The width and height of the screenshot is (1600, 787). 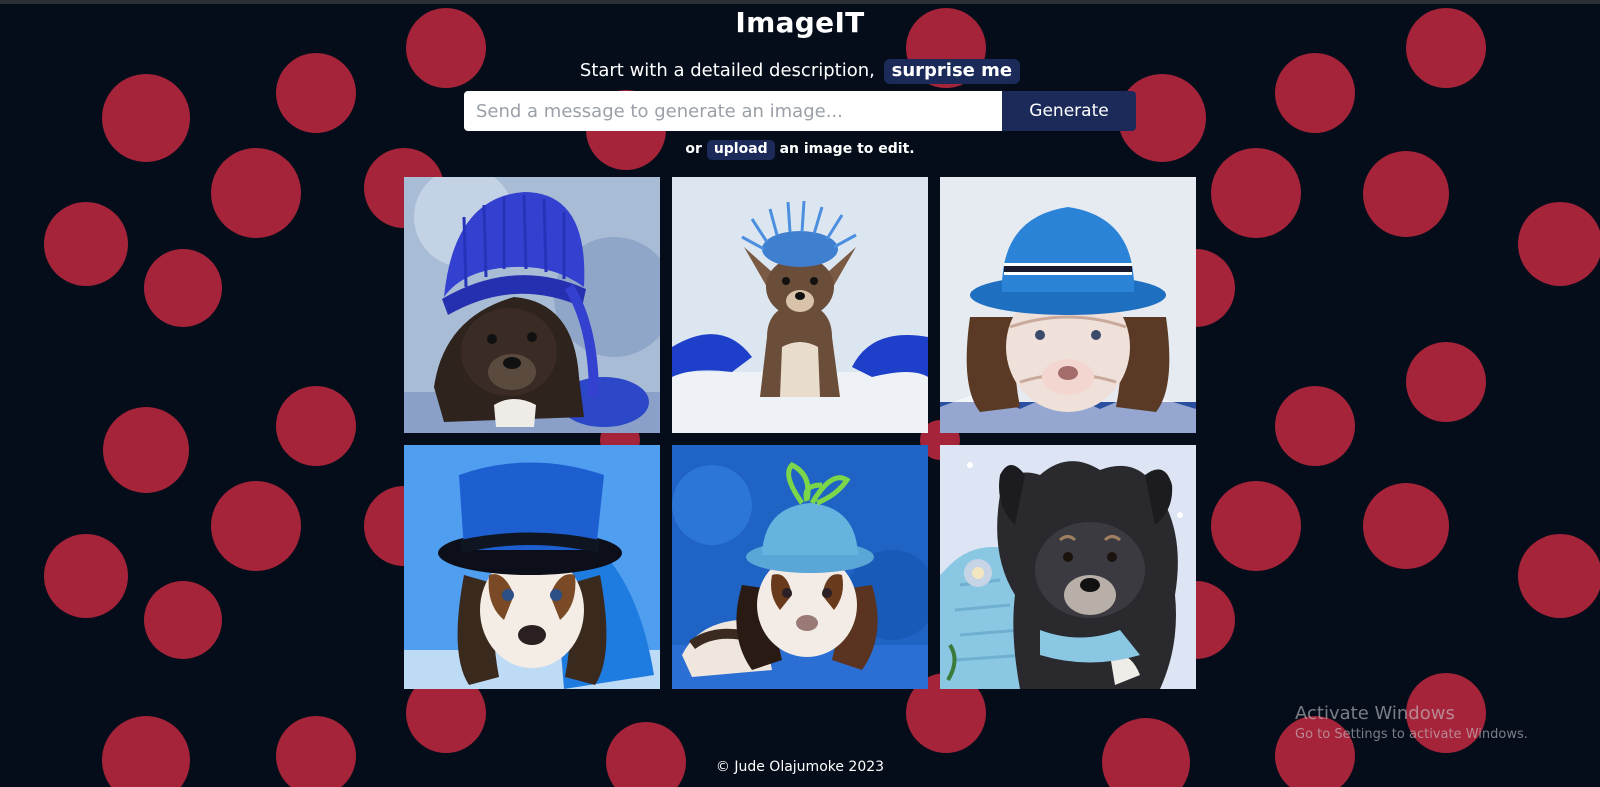 What do you see at coordinates (693, 149) in the screenshot?
I see `upload-prefix: or` at bounding box center [693, 149].